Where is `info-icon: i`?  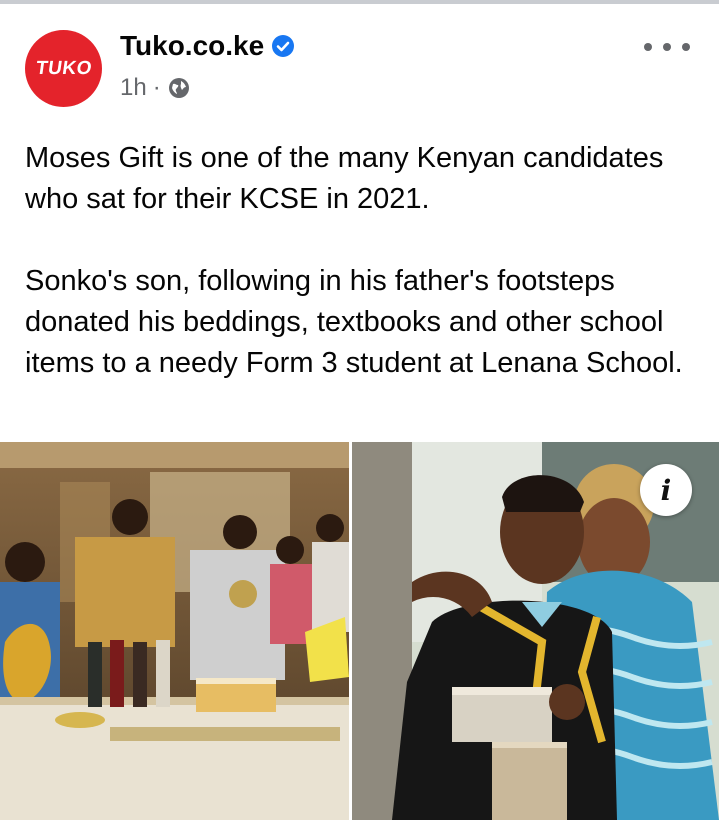
info-icon: i is located at coordinates (666, 490).